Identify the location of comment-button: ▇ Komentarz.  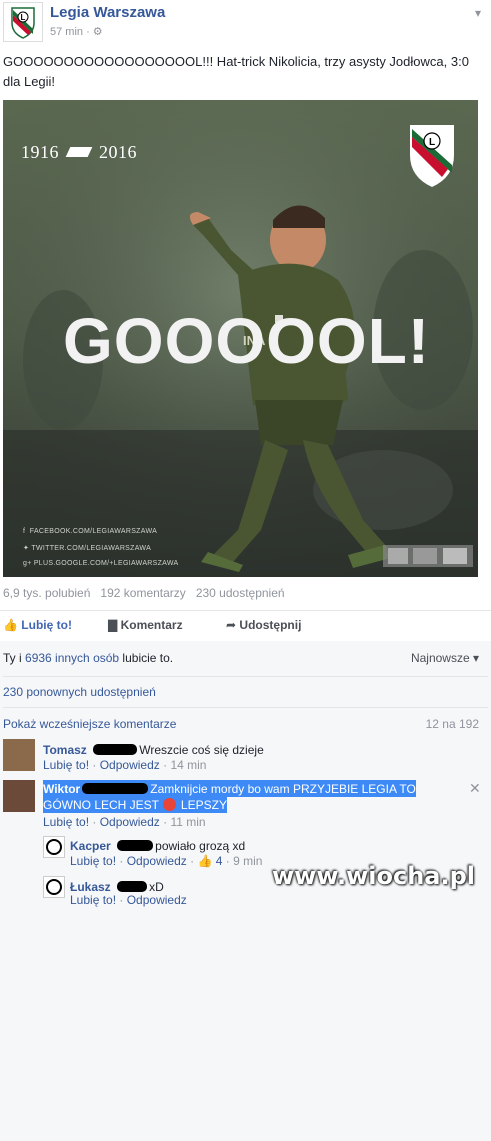
(145, 625).